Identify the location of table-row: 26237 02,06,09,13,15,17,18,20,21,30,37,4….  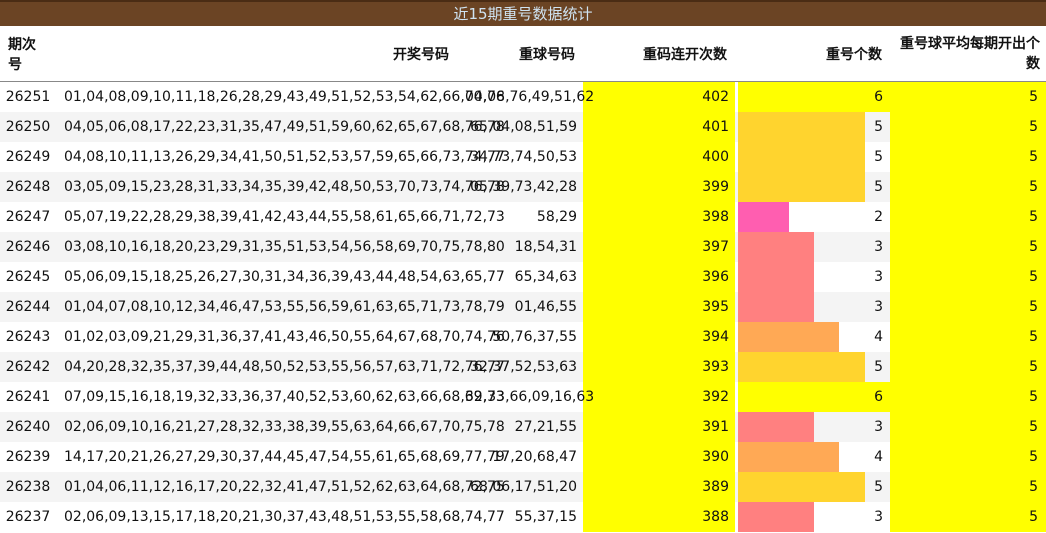
(523, 516).